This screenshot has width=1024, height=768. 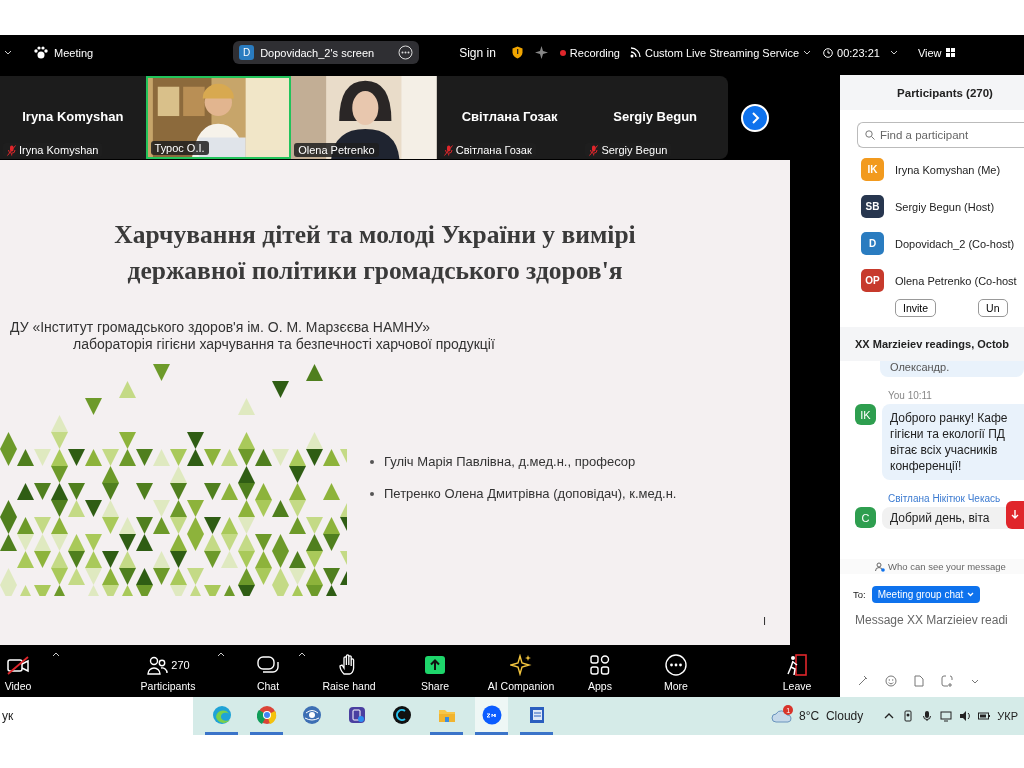 I want to click on shield-icon, so click(x=517, y=52).